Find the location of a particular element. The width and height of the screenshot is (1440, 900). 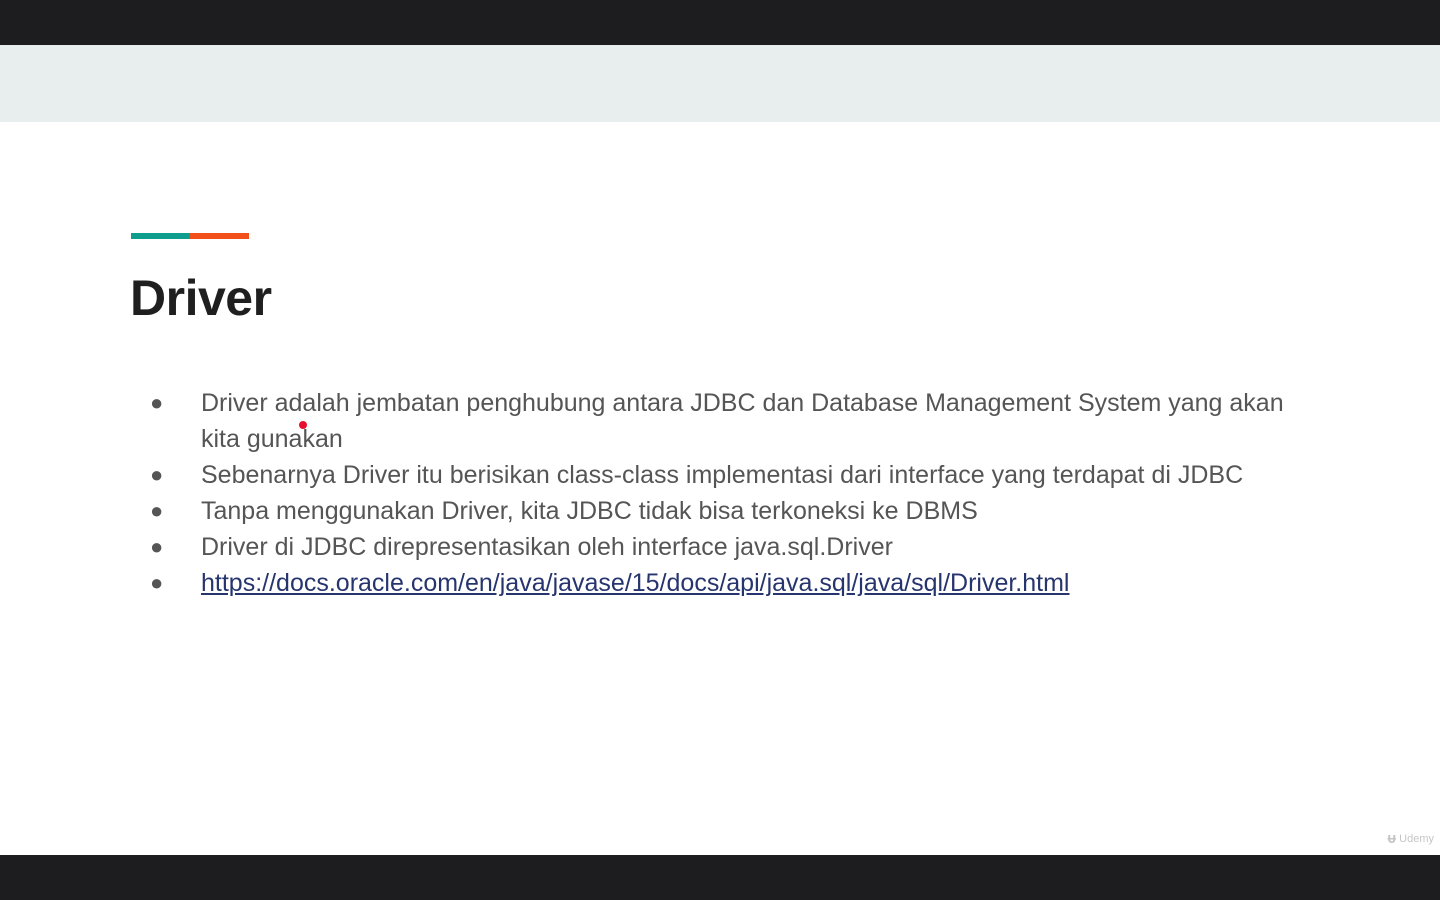

udemy-watermark: ᵾ Udemy is located at coordinates (1410, 838).